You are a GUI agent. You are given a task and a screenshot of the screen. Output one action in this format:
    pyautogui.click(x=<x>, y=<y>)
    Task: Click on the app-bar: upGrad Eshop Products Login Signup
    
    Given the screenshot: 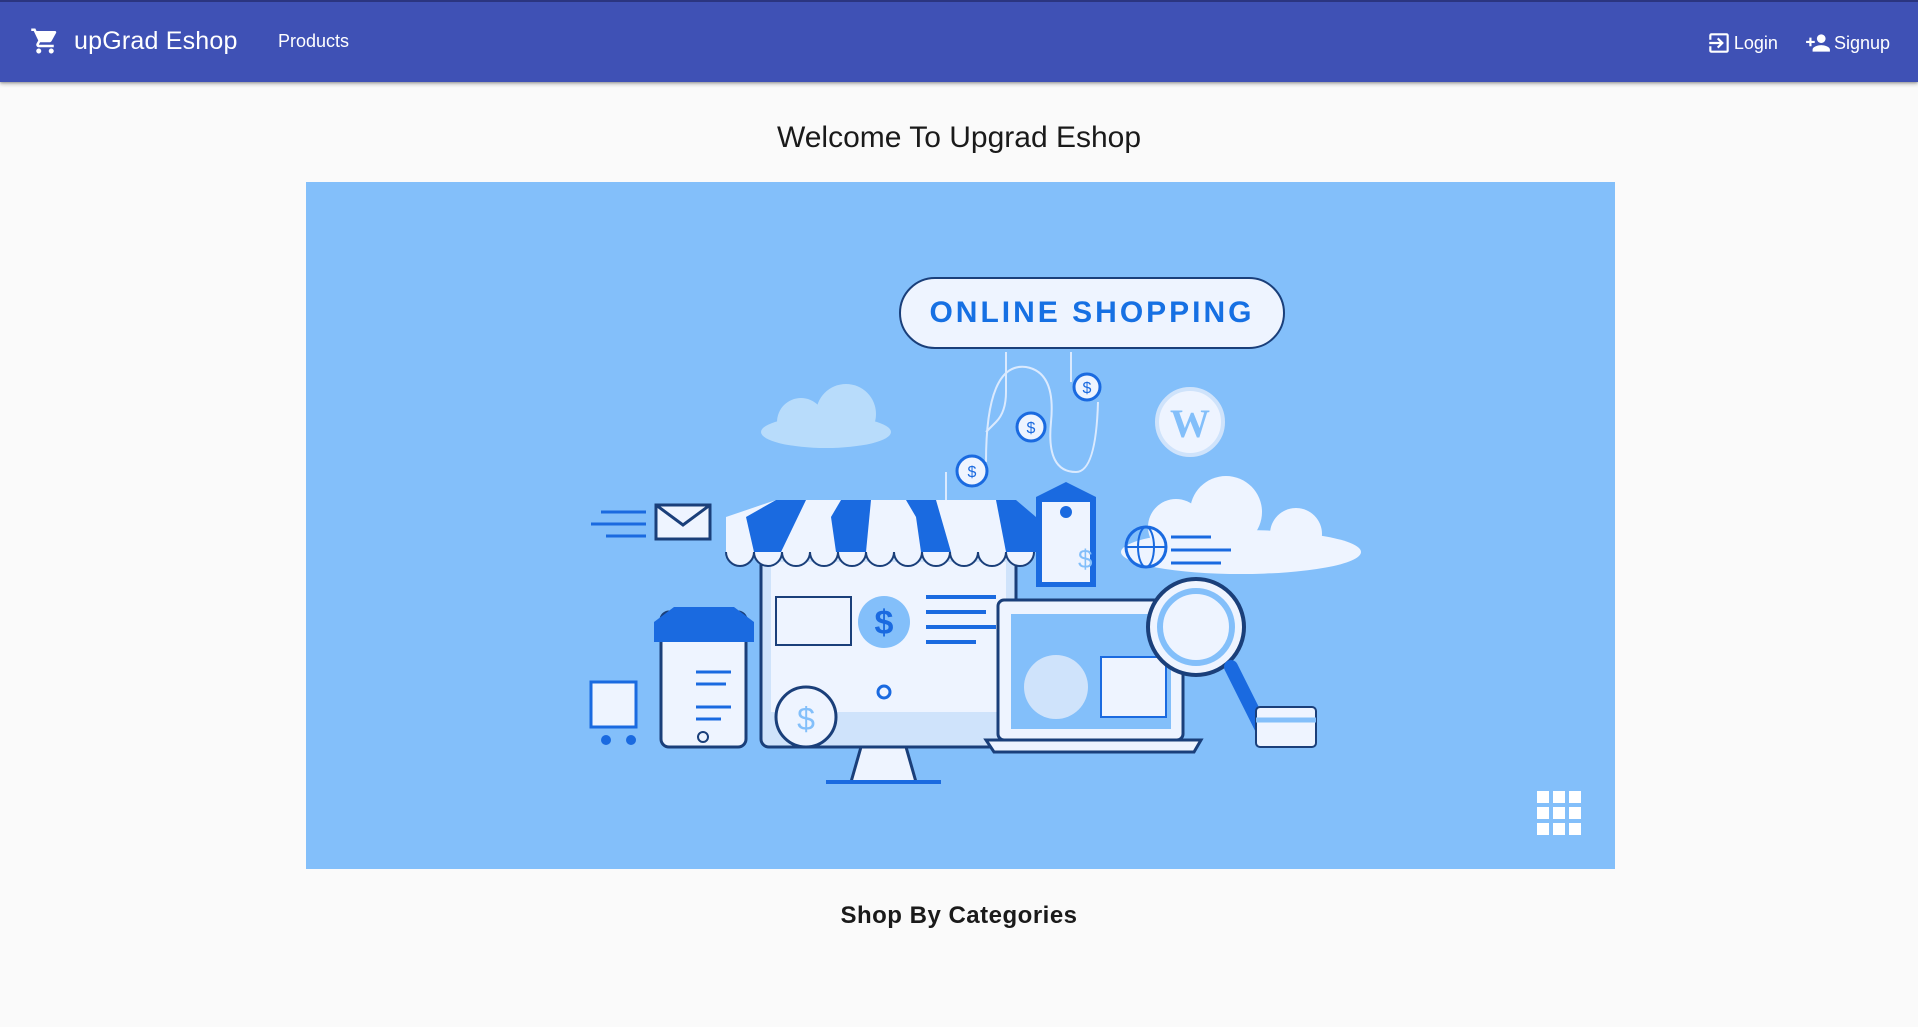 What is the action you would take?
    pyautogui.click(x=959, y=41)
    